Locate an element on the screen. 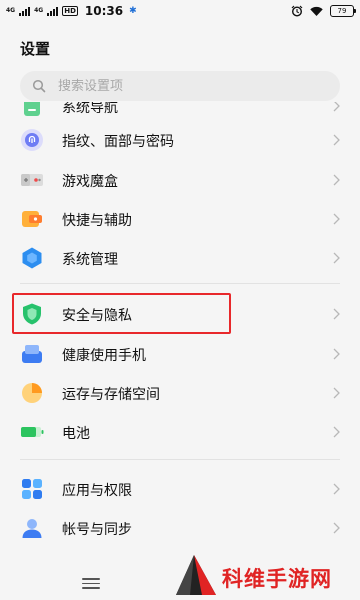 Image resolution: width=360 pixels, height=600 pixels. watermark: 科维手游网 is located at coordinates (266, 574).